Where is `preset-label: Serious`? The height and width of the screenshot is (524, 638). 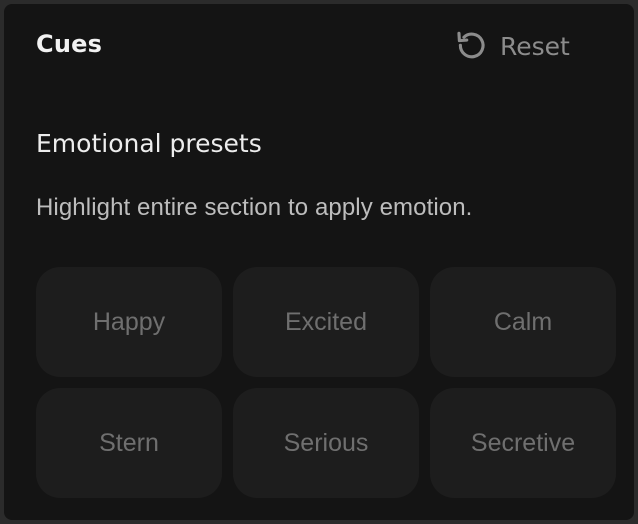
preset-label: Serious is located at coordinates (326, 442).